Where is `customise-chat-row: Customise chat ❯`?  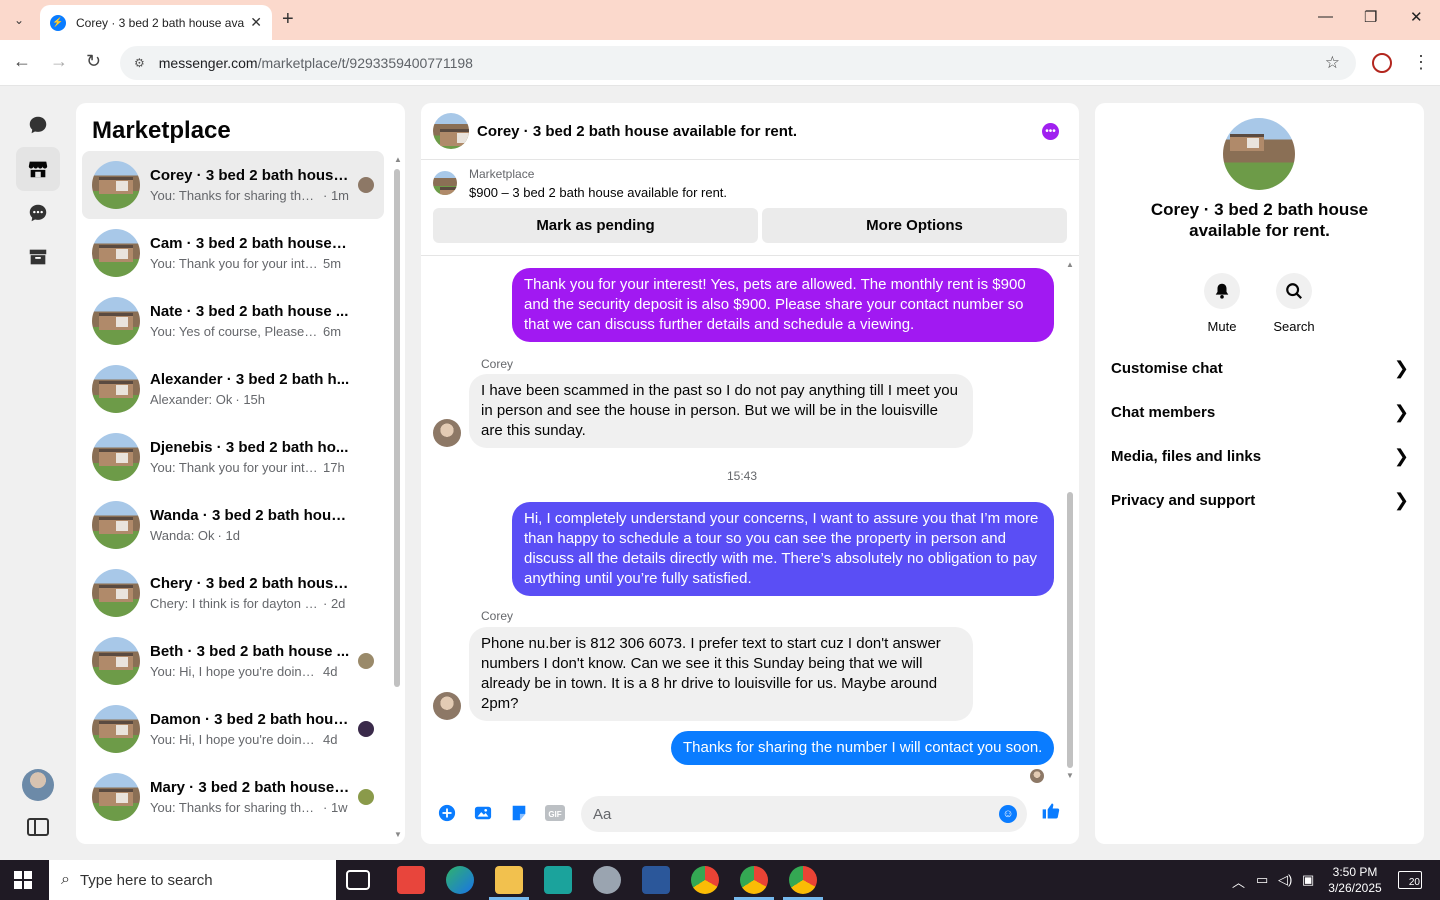
customise-chat-row: Customise chat ❯ is located at coordinates (1260, 368).